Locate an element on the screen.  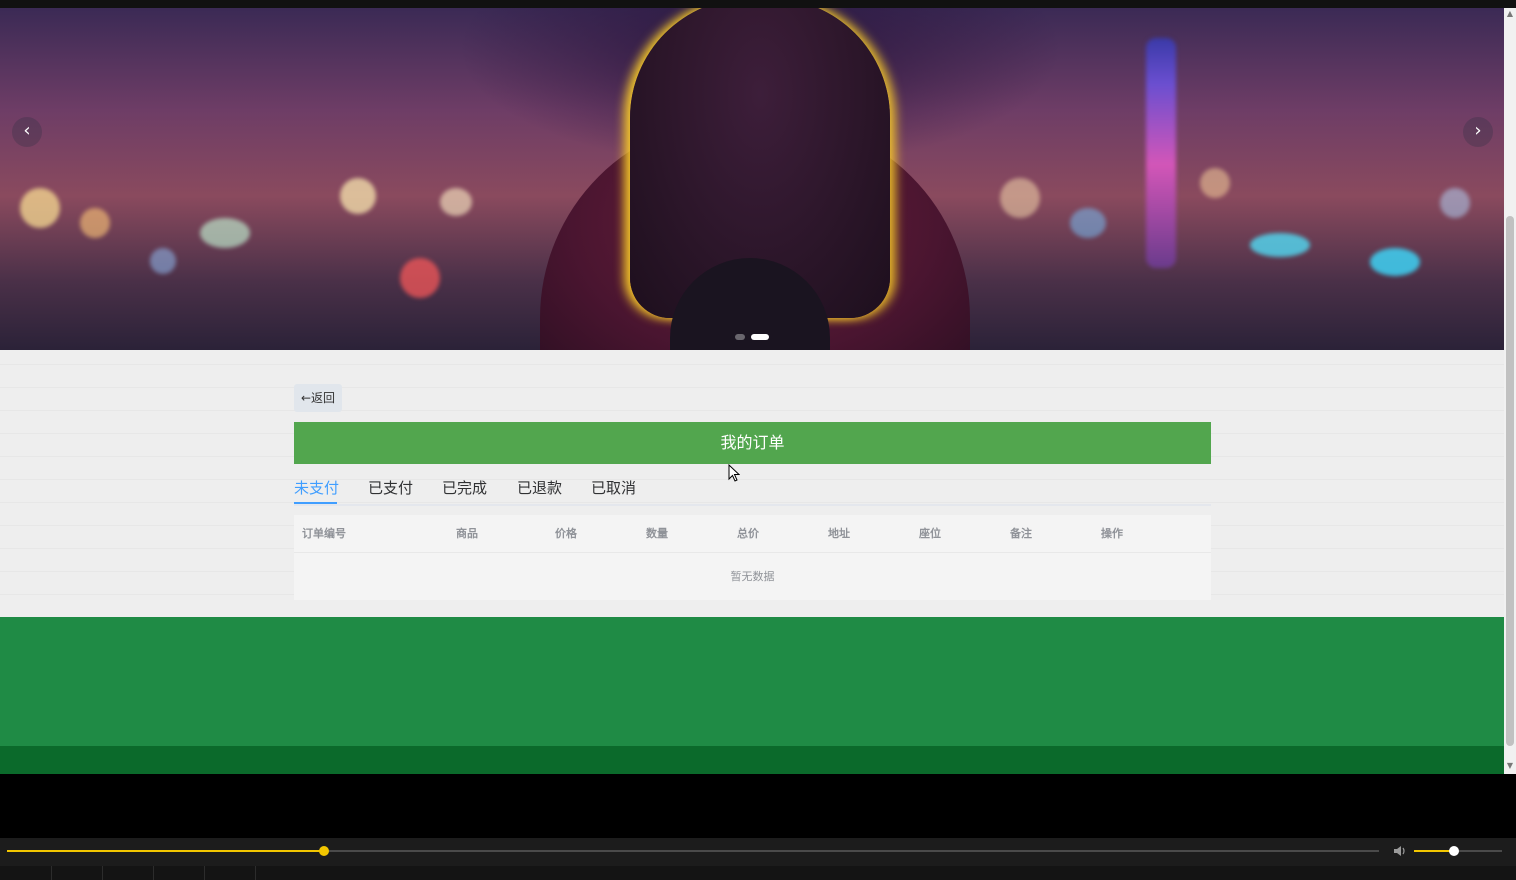
carousel-next-button: › is located at coordinates (1478, 132).